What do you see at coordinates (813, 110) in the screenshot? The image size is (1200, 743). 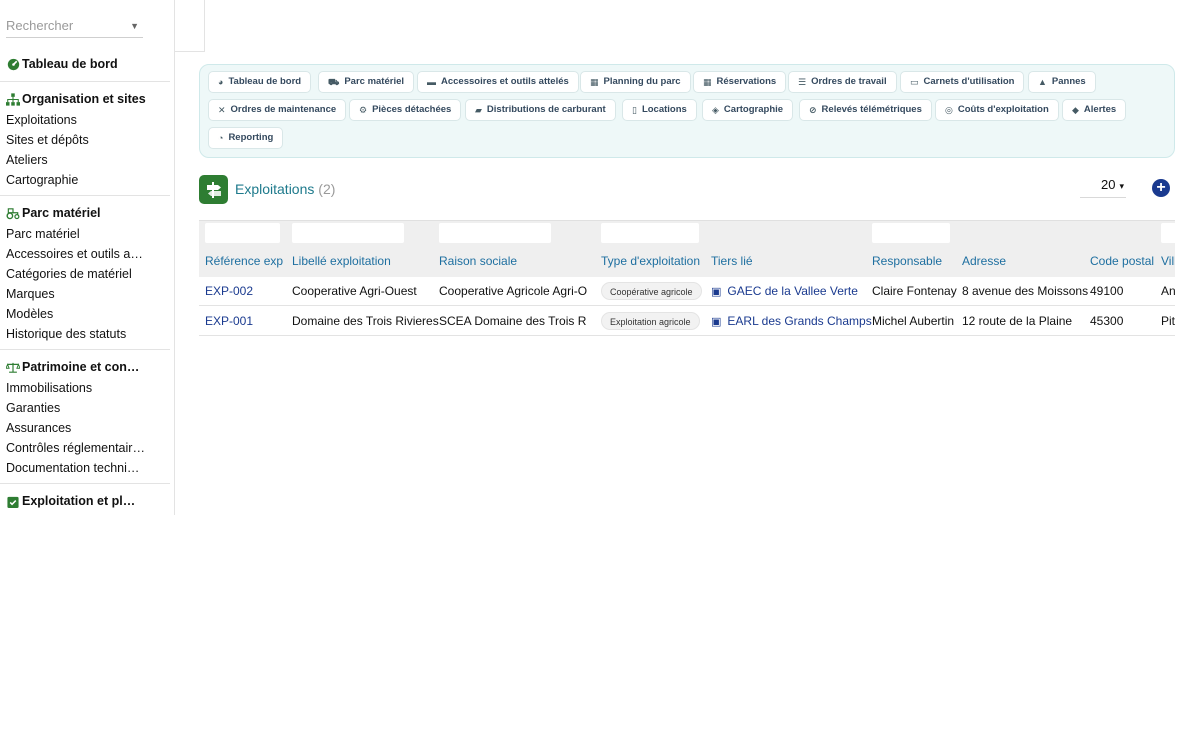 I see `satellite-icon: ⊘` at bounding box center [813, 110].